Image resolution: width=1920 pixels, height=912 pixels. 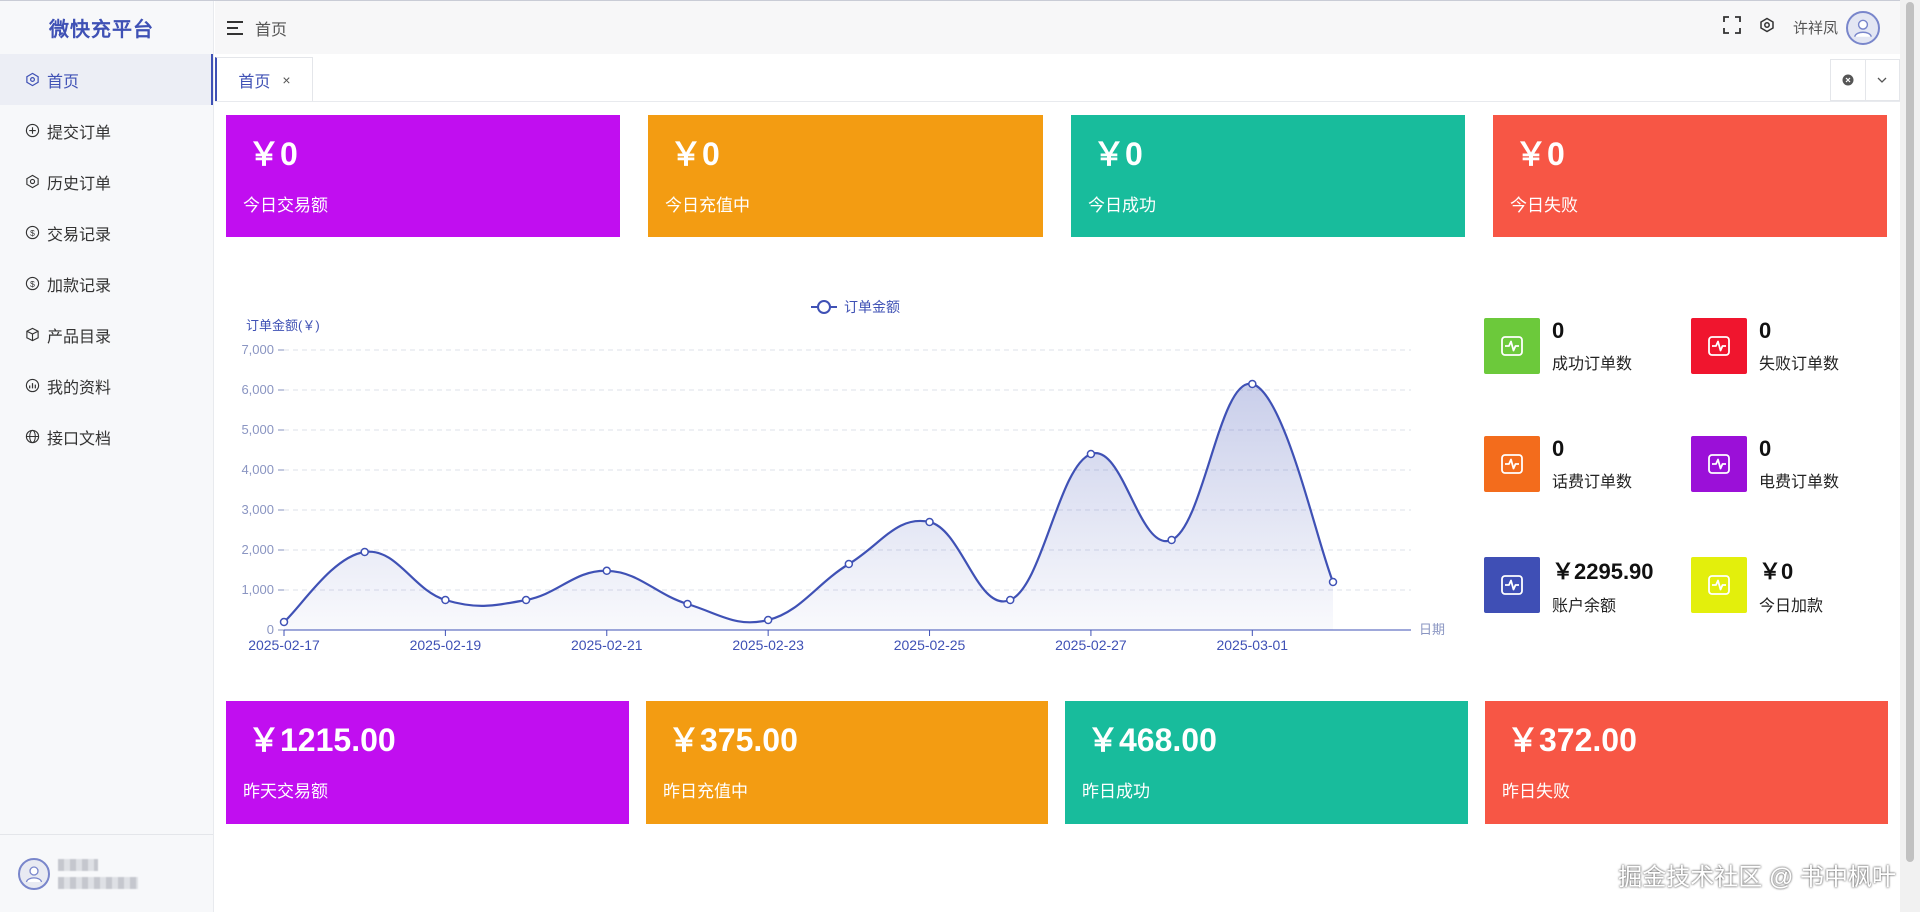 I want to click on sidebar-item-recharge-records: $ 加款记录, so click(x=106, y=283).